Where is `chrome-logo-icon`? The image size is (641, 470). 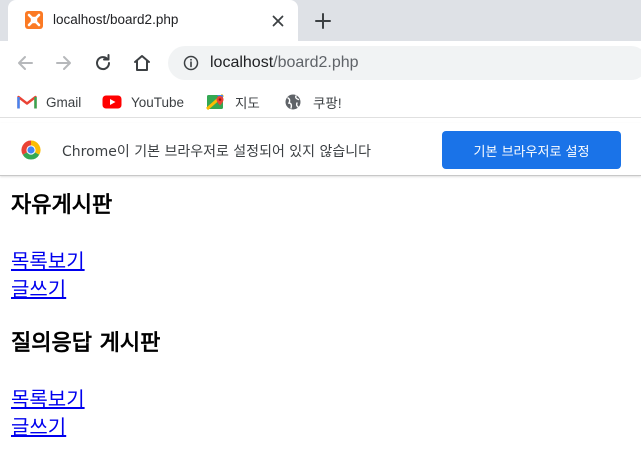
chrome-logo-icon is located at coordinates (31, 150).